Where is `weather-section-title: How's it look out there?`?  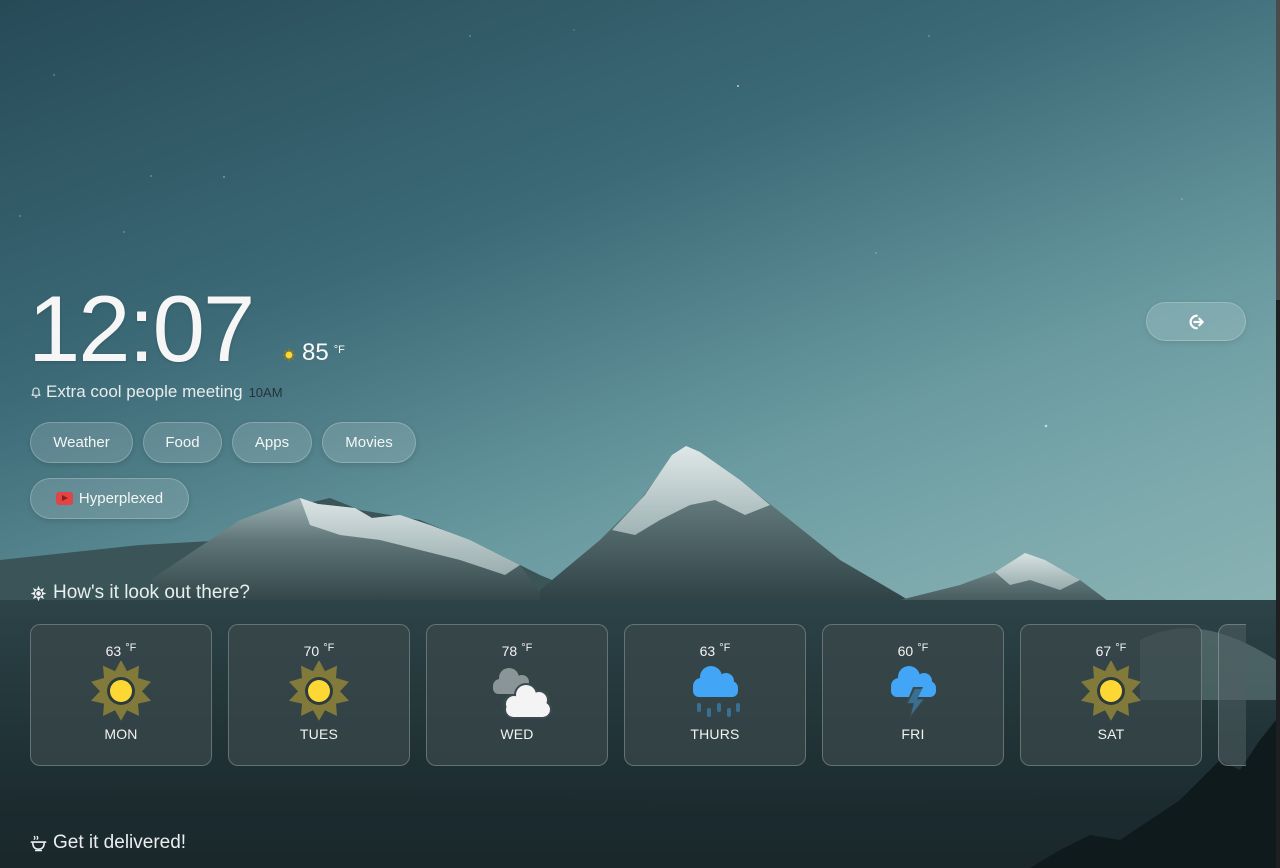
weather-section-title: How's it look out there? is located at coordinates (140, 593).